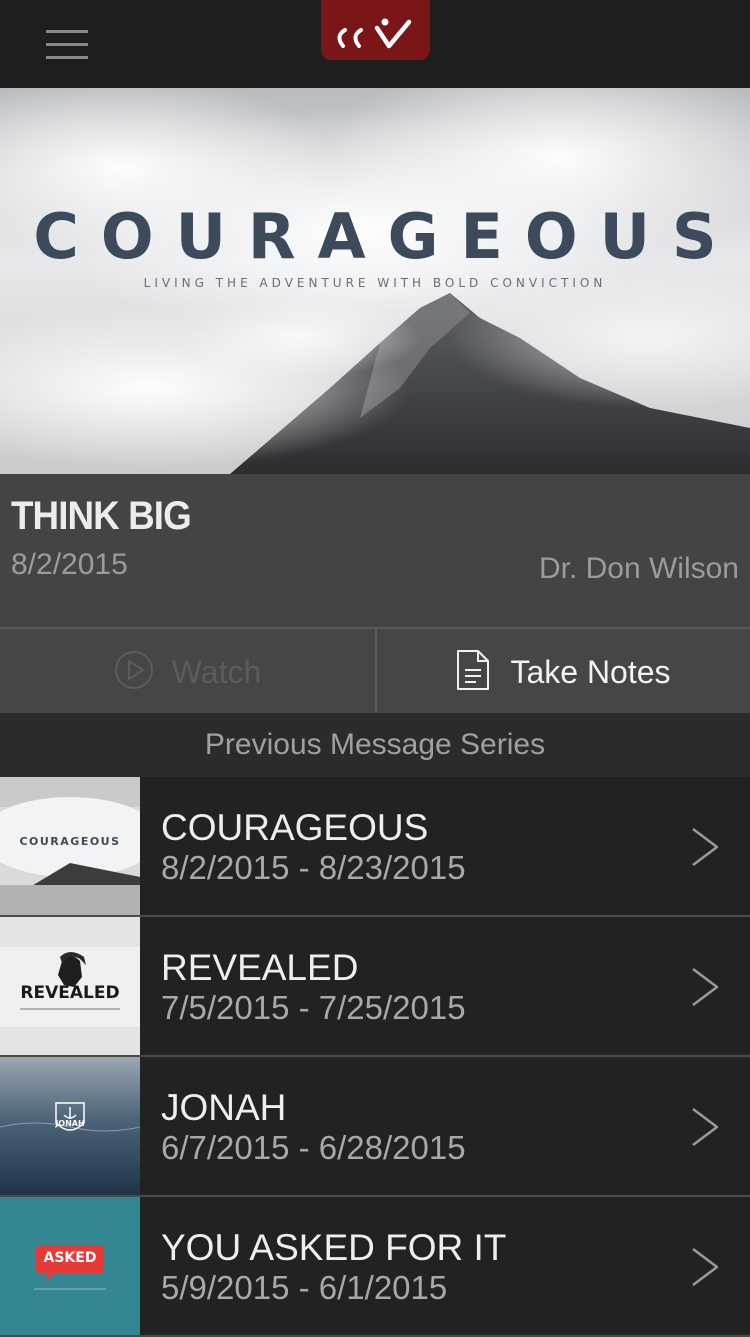 The image size is (750, 1337). I want to click on series-thumb-text: JONAH, so click(70, 1123).